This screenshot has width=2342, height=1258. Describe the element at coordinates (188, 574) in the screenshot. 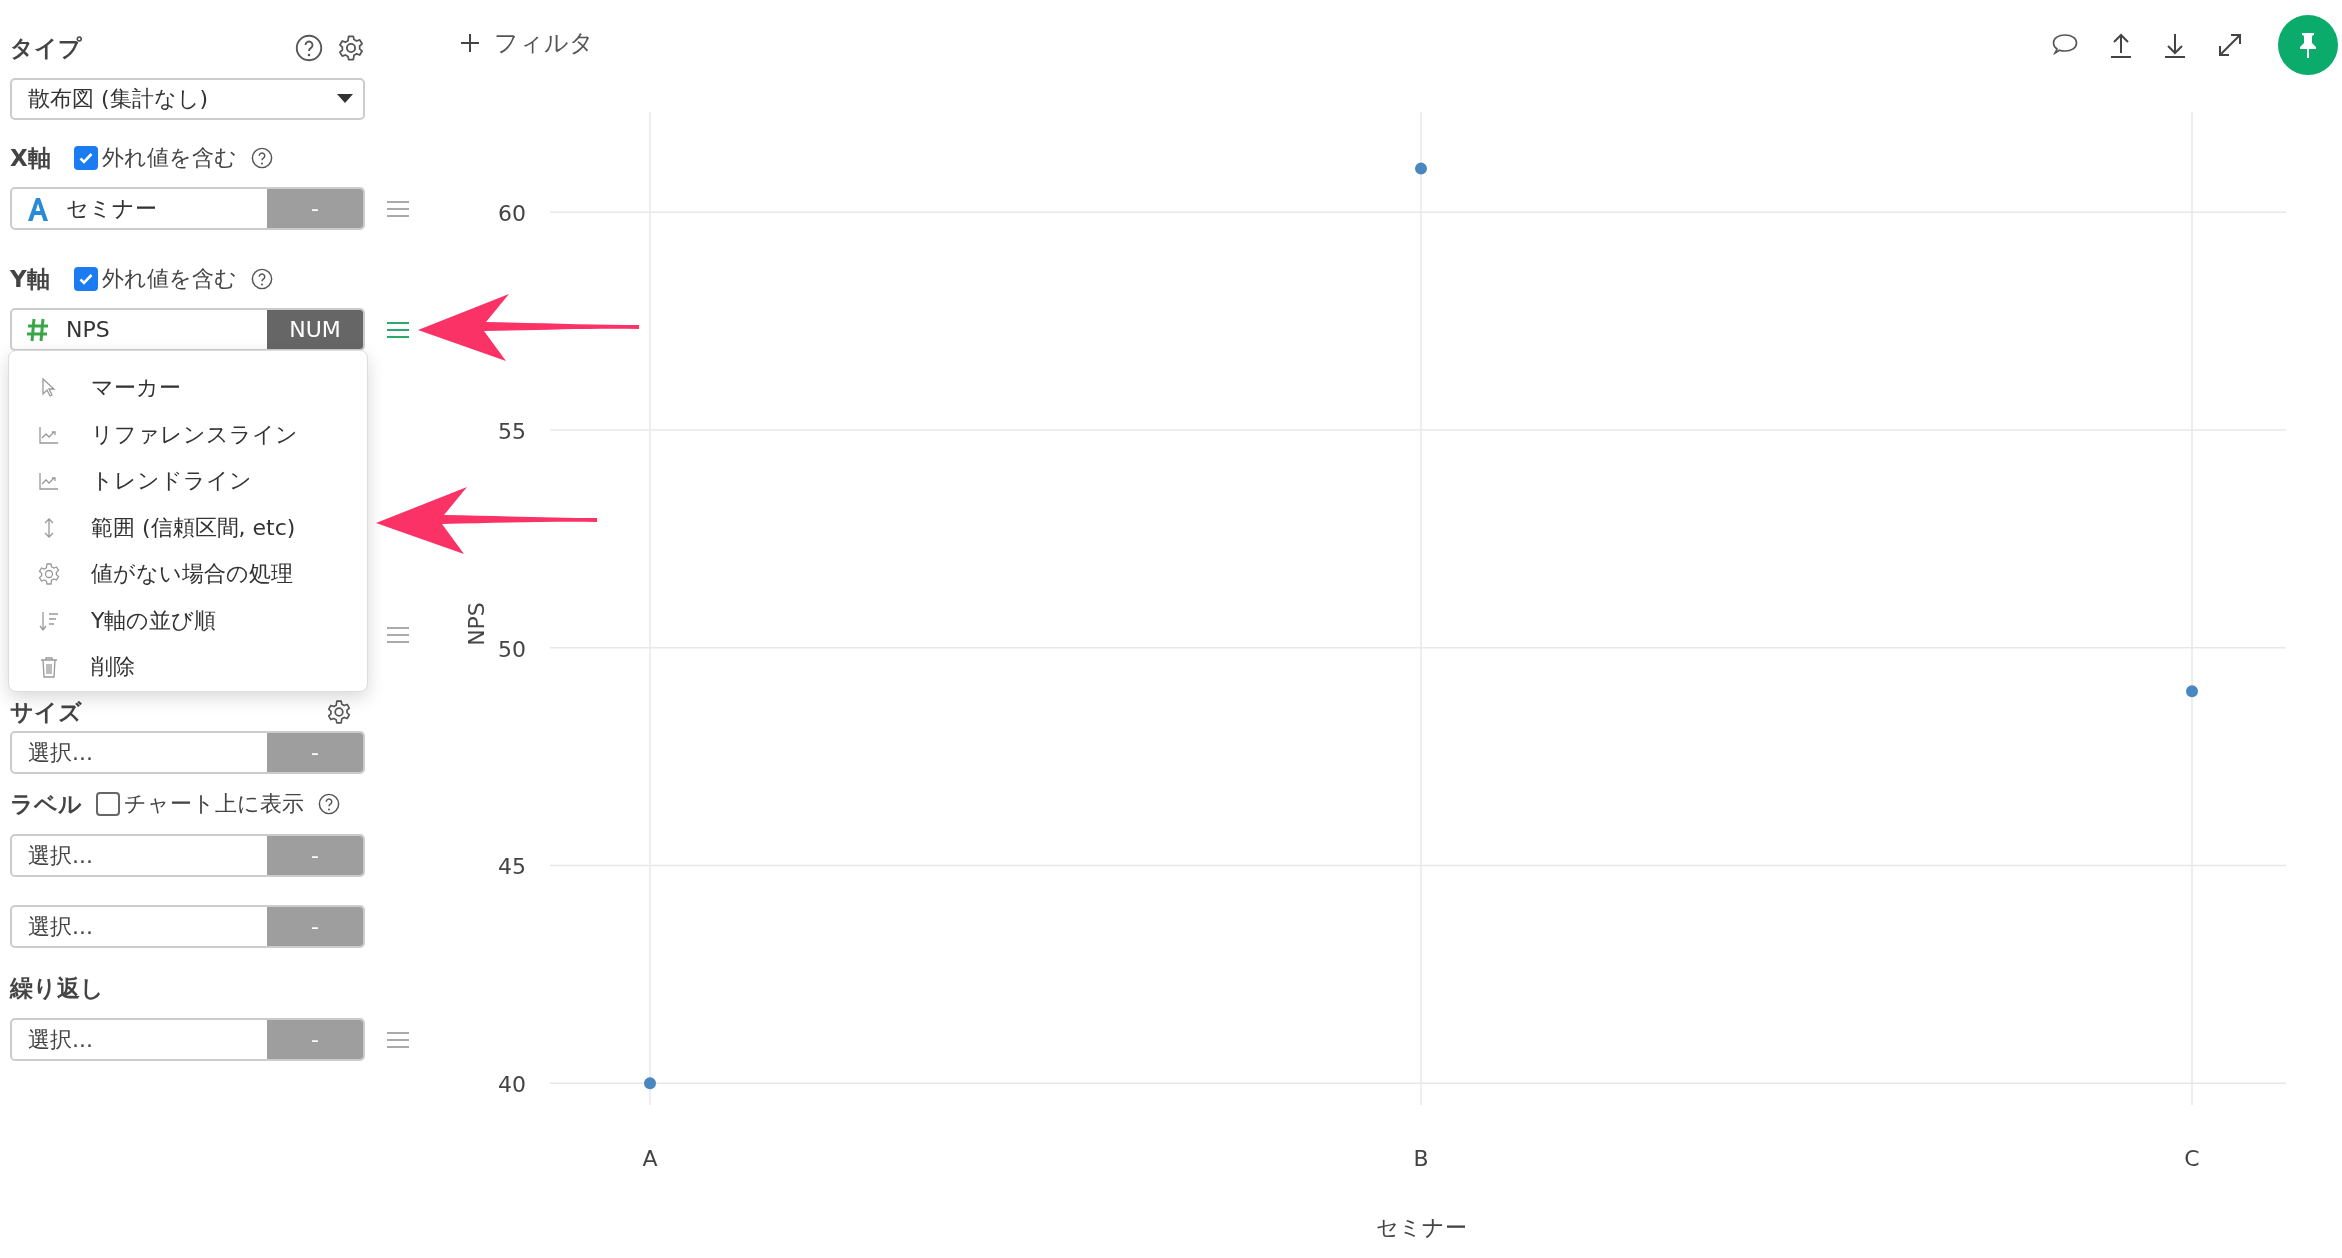

I see `menu-item: 値がない場合の処理` at that location.